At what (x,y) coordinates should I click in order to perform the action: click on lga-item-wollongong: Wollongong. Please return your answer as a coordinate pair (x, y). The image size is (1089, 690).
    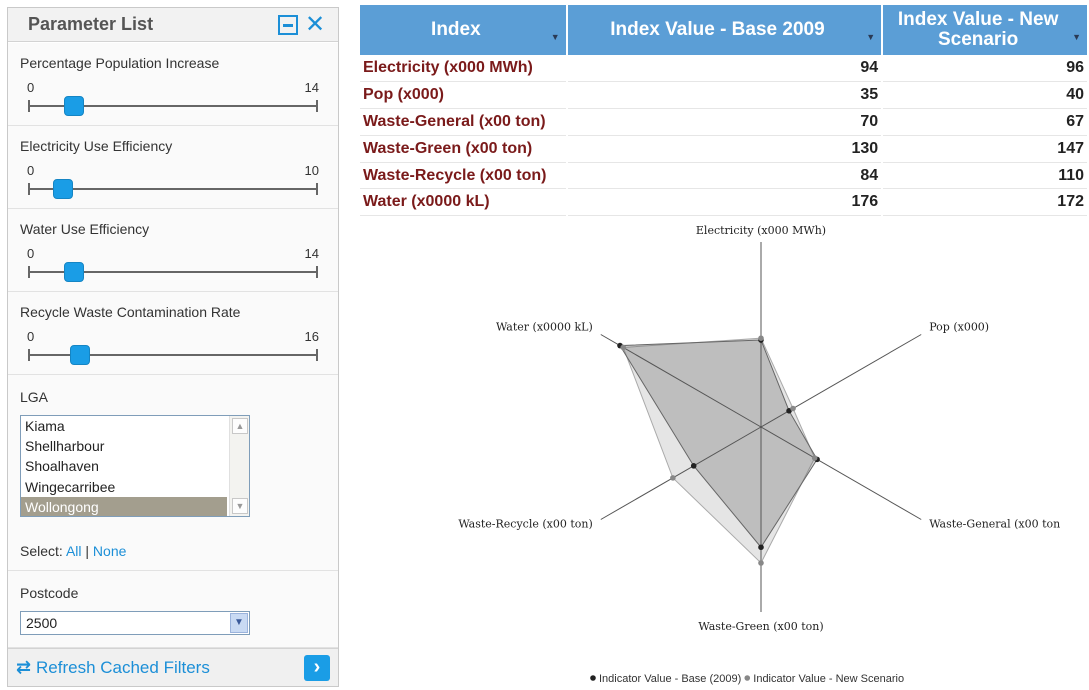
    Looking at the image, I should click on (124, 506).